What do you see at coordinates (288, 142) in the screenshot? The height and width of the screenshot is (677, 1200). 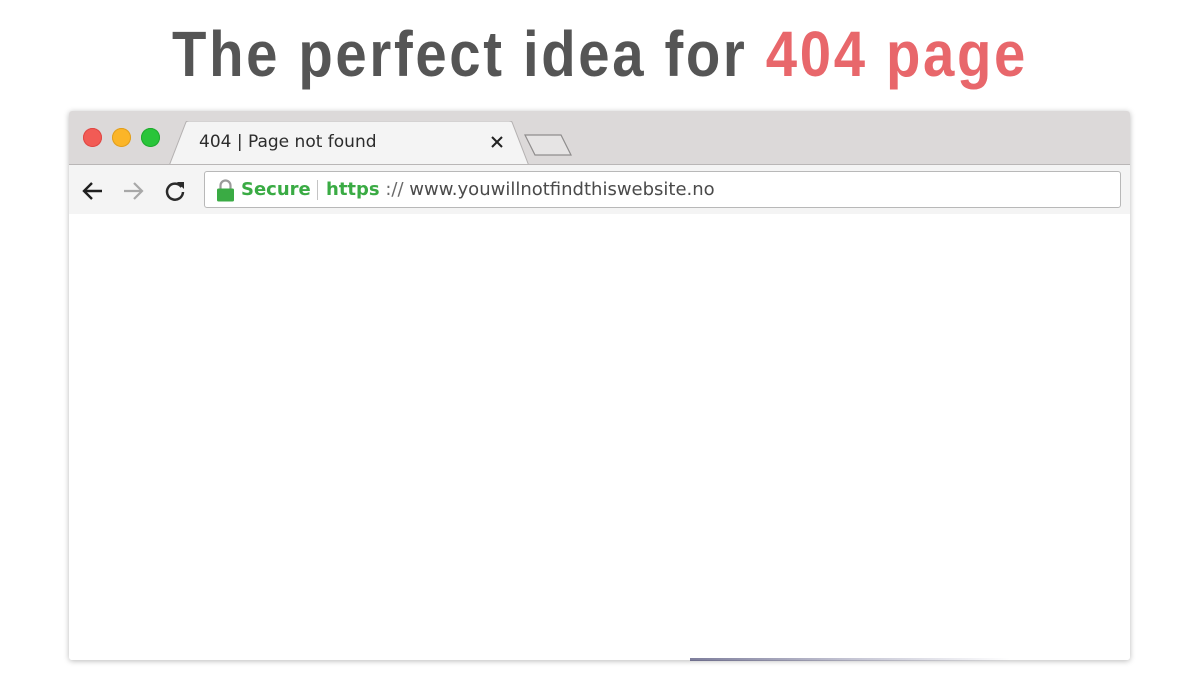 I see `tab-title: 404 | Page not found` at bounding box center [288, 142].